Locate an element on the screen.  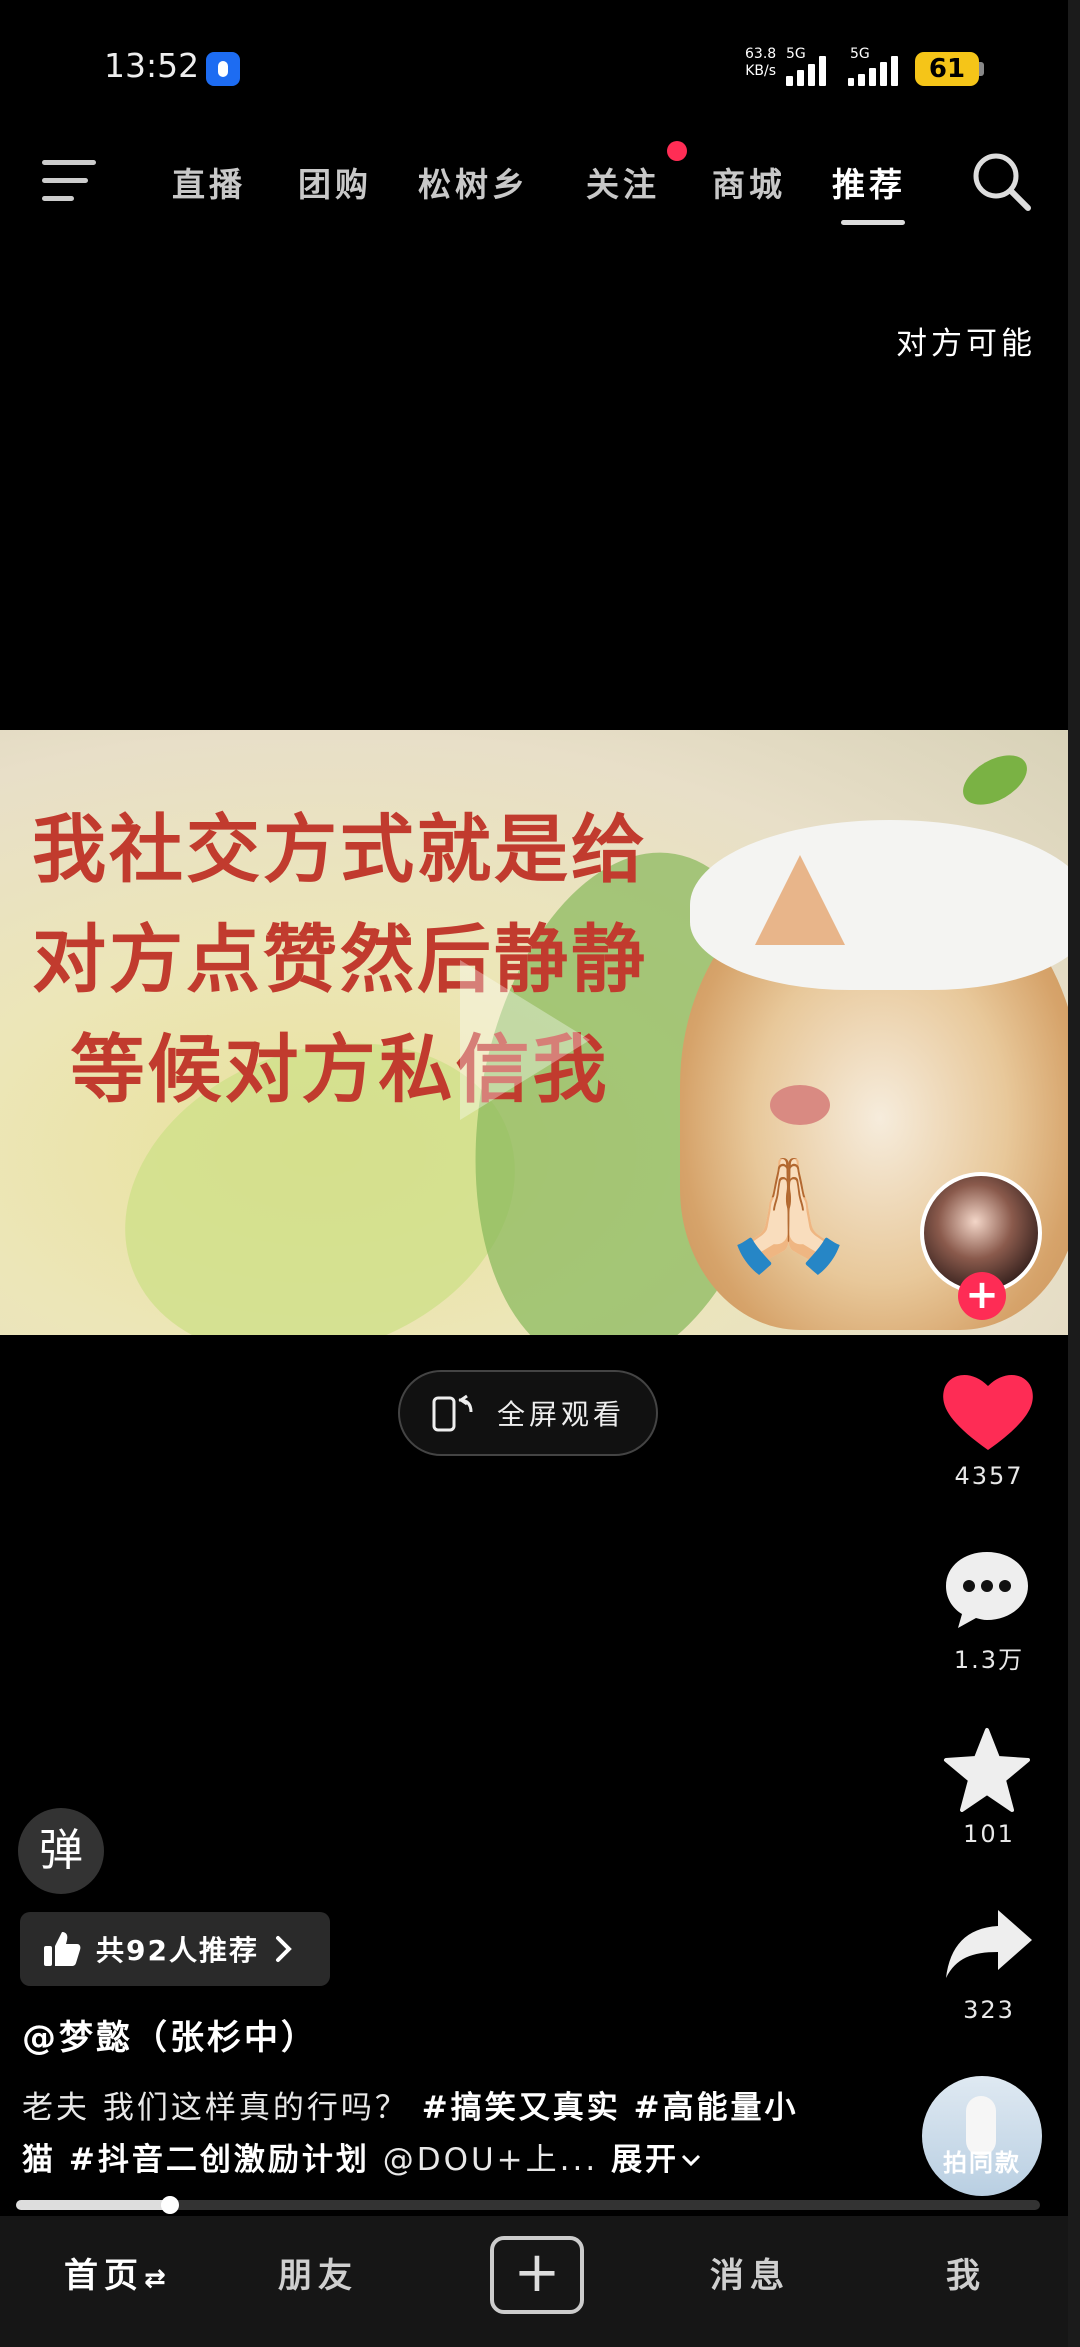
tab-group-buy: 团购 is located at coordinates (335, 182).